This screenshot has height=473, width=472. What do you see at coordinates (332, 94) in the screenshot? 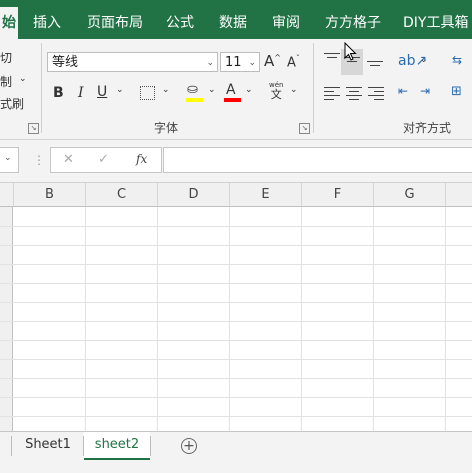
I see `align-left-icon` at bounding box center [332, 94].